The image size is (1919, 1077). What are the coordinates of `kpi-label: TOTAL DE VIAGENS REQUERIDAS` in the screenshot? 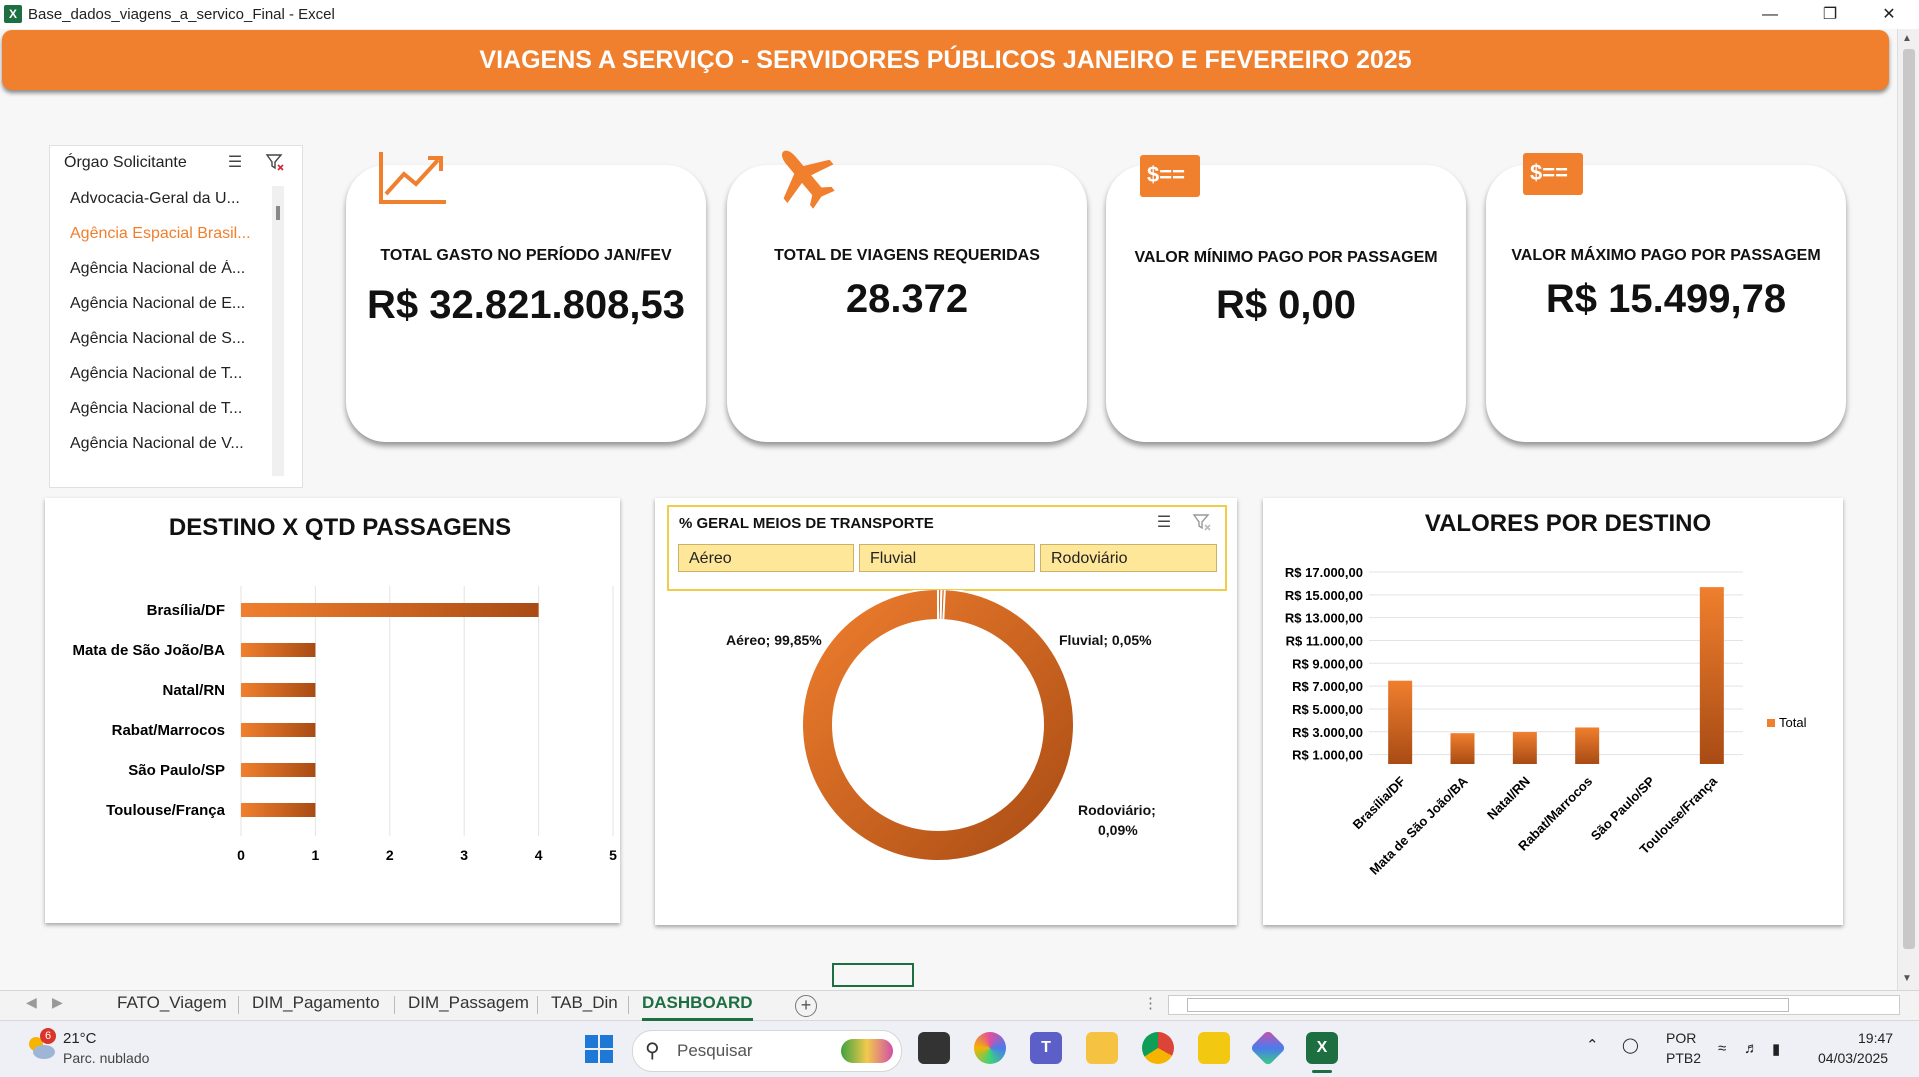 It's located at (907, 255).